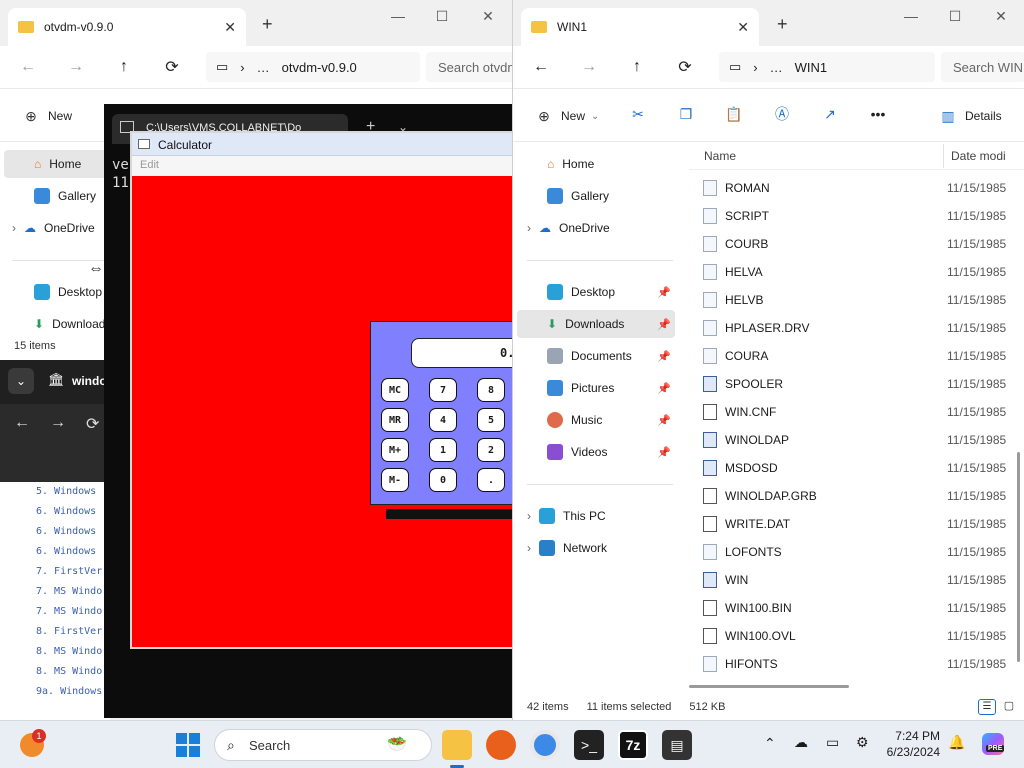 Image resolution: width=1024 pixels, height=768 pixels. What do you see at coordinates (443, 420) in the screenshot?
I see `calc-key: 4` at bounding box center [443, 420].